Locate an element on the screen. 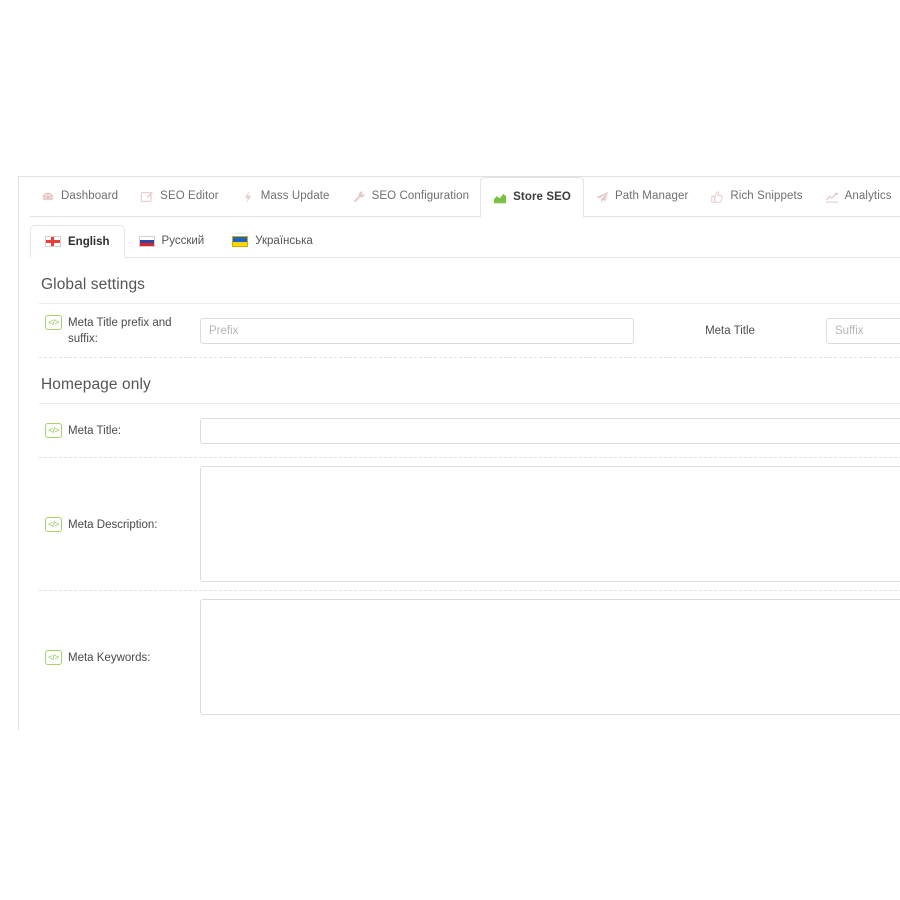  tab-dashboard: Dashboard is located at coordinates (79, 197).